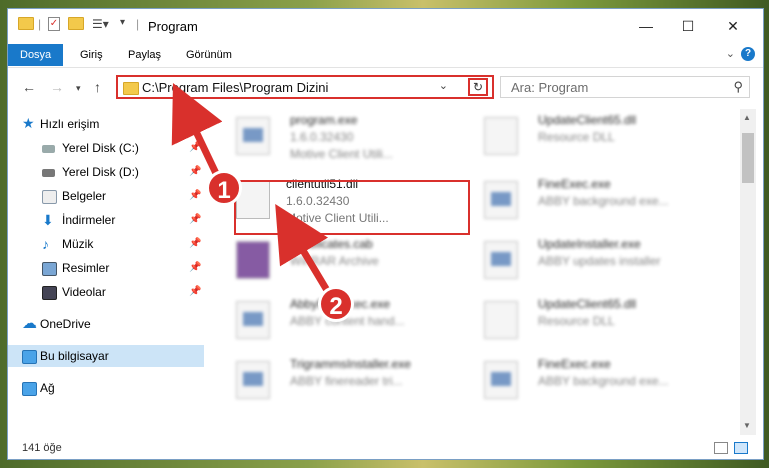  What do you see at coordinates (303, 248) in the screenshot?
I see `arrow-to-dll-file` at bounding box center [303, 248].